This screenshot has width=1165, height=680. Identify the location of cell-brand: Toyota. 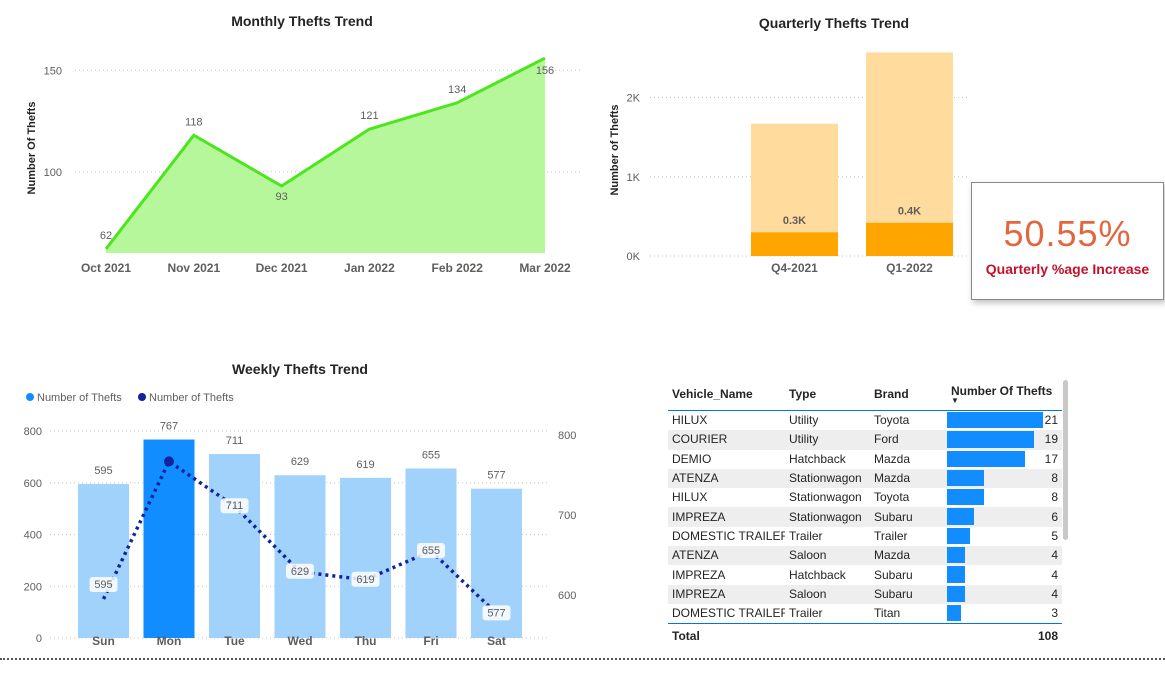
(892, 497).